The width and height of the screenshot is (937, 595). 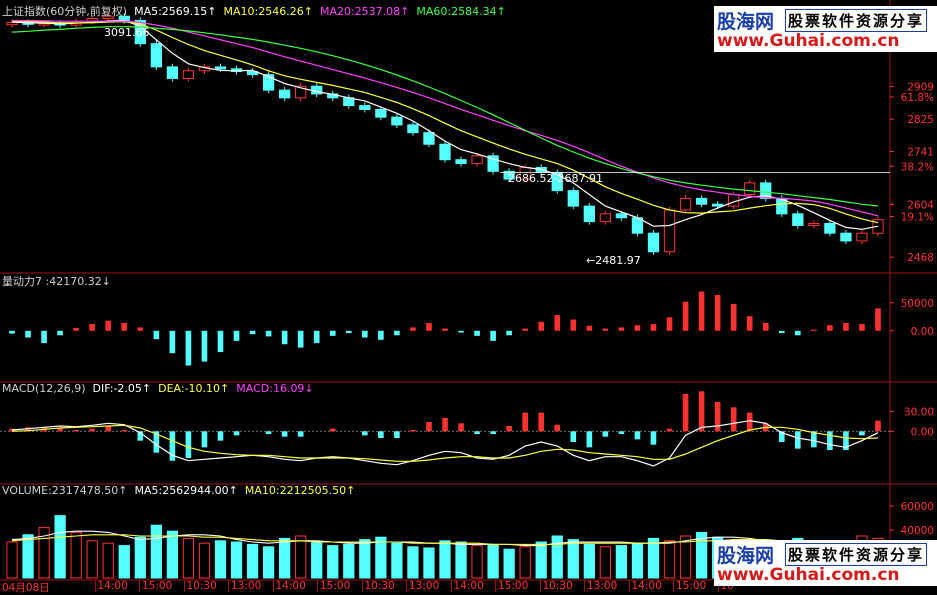 What do you see at coordinates (555, 178) in the screenshot?
I see `range-annotation: 2686.52-2687.91` at bounding box center [555, 178].